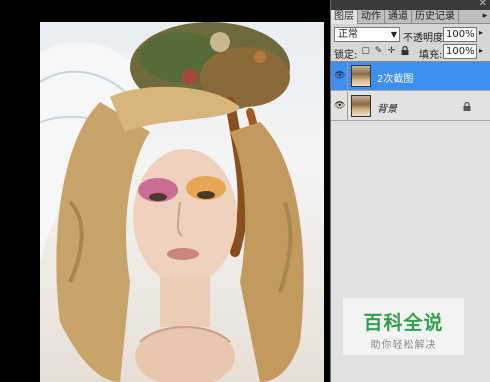 The image size is (490, 382). Describe the element at coordinates (481, 50) in the screenshot. I see `fill-slider-arrow-icon: ▸` at that location.